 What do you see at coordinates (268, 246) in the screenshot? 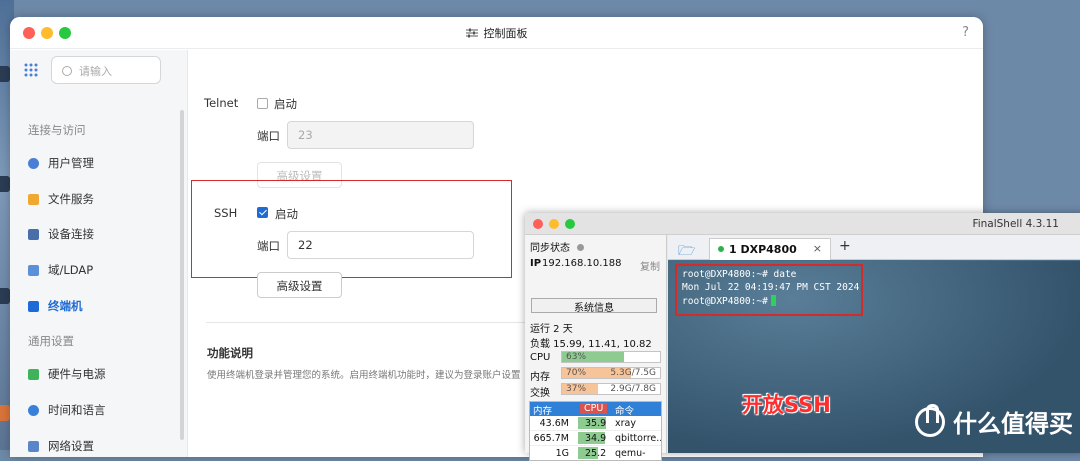
I see `ssh-port-label: 端口` at bounding box center [268, 246].